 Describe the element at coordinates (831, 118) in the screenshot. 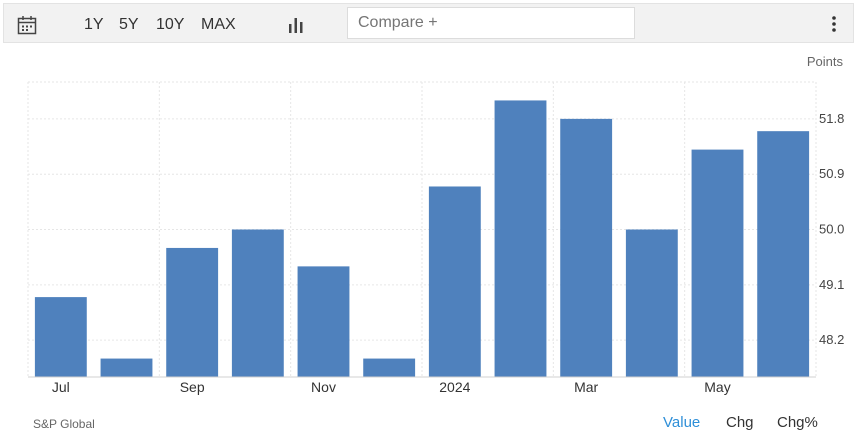

I see `y-tick-label: 51.8` at that location.